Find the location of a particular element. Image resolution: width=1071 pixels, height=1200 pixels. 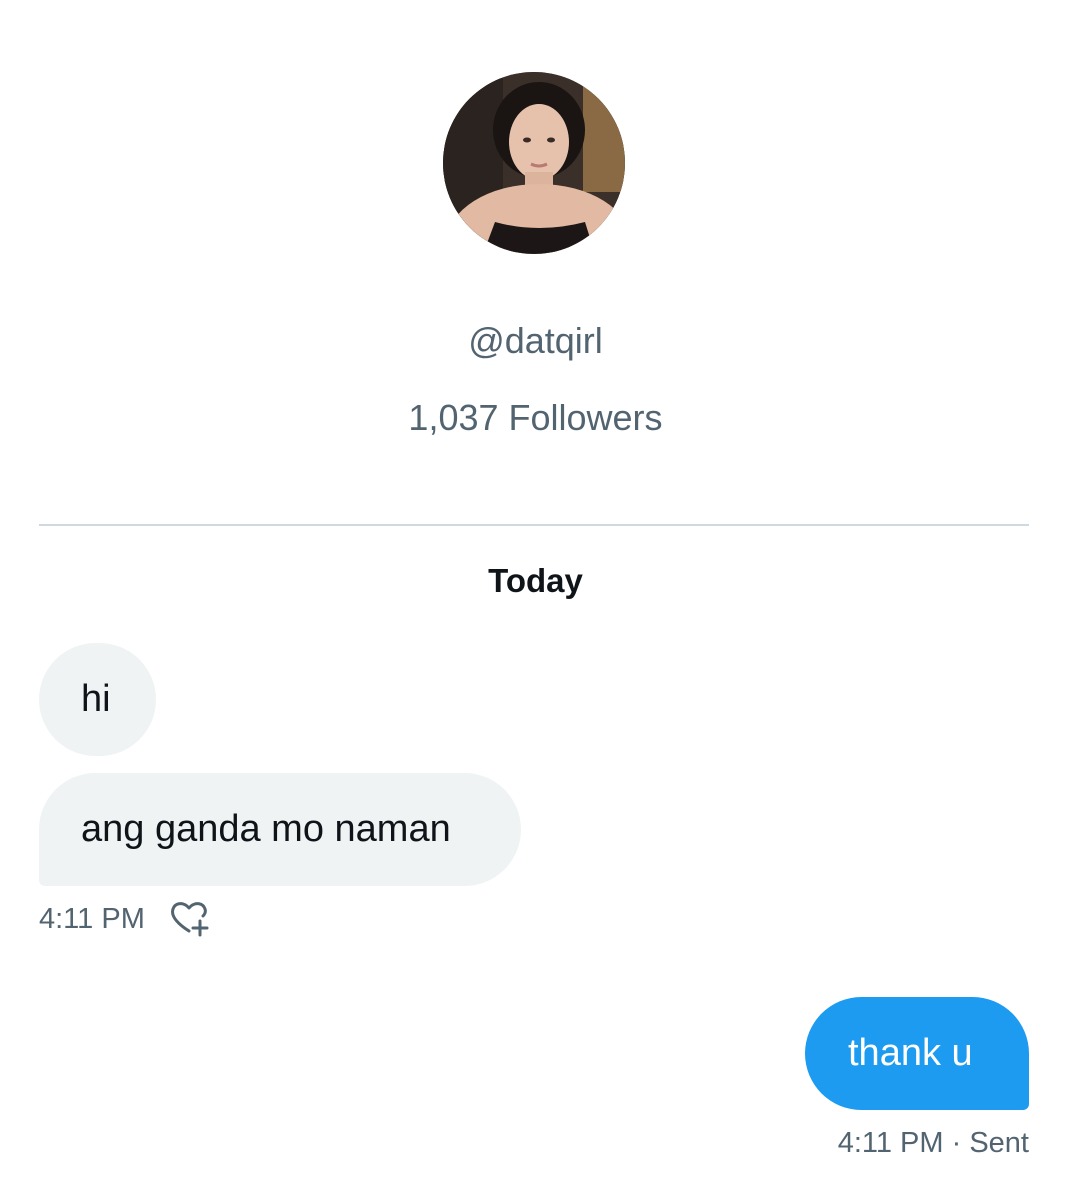

section-divider is located at coordinates (534, 525).